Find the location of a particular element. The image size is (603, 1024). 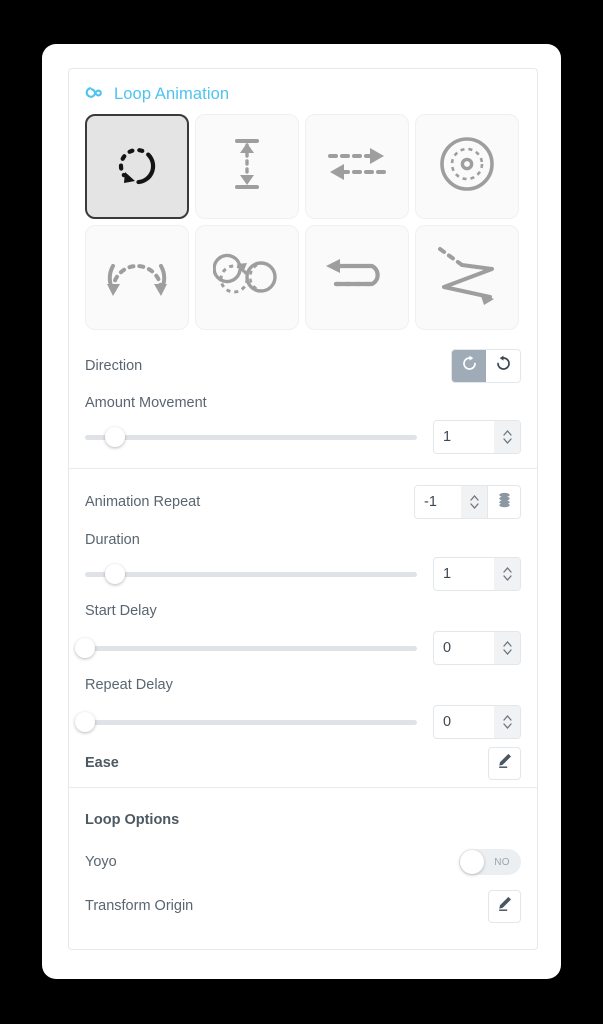

preset-tile-vertical-movement is located at coordinates (247, 166).